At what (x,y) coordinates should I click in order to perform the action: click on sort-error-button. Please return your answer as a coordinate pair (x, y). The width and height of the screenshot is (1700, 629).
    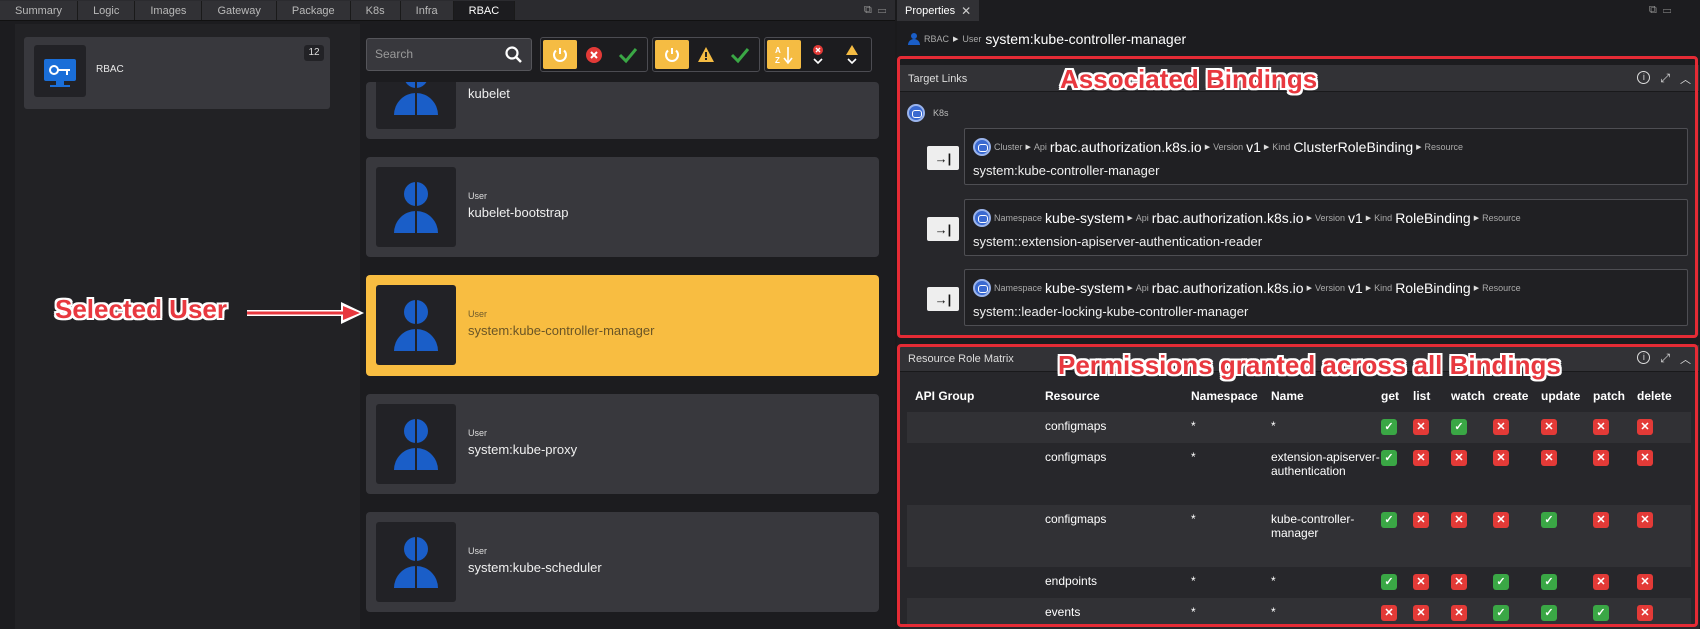
    Looking at the image, I should click on (818, 54).